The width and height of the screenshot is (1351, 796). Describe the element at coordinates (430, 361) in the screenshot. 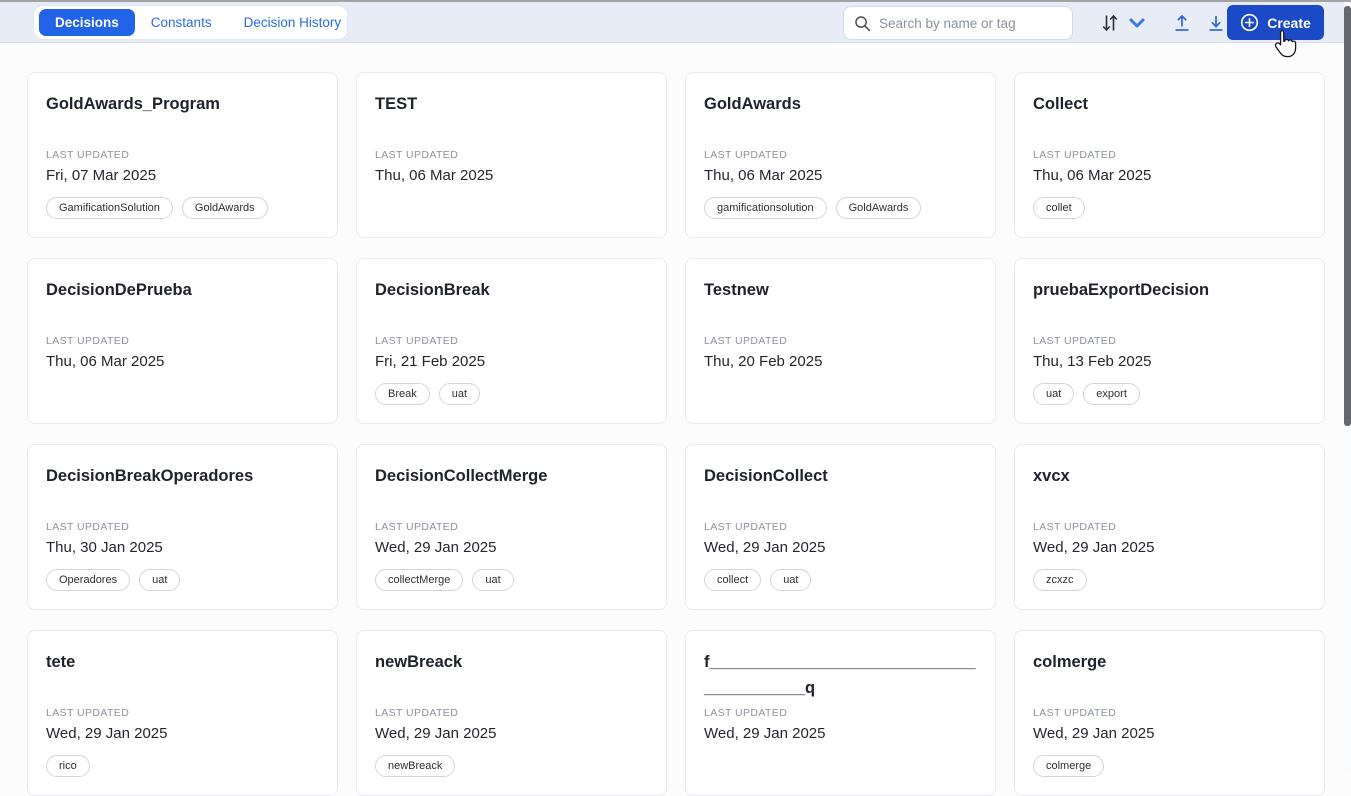

I see `last-updated-date: Fri, 21 Feb 2025` at that location.